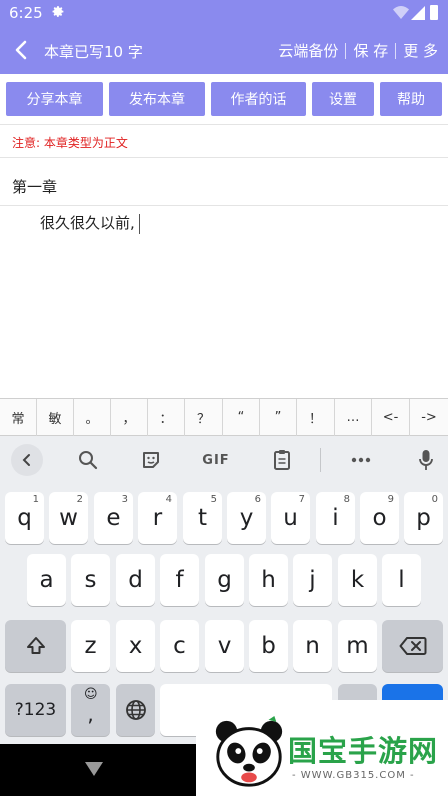 Image resolution: width=448 pixels, height=796 pixels. I want to click on emoji-comma-key: ☺ ,, so click(90, 710).